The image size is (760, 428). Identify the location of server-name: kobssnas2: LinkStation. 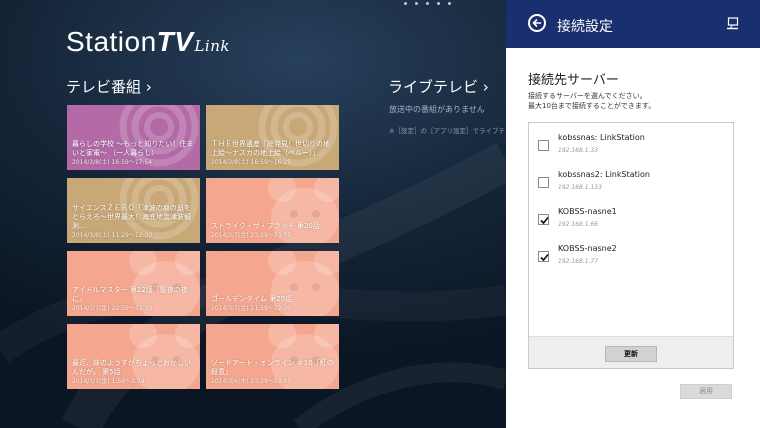
(604, 174).